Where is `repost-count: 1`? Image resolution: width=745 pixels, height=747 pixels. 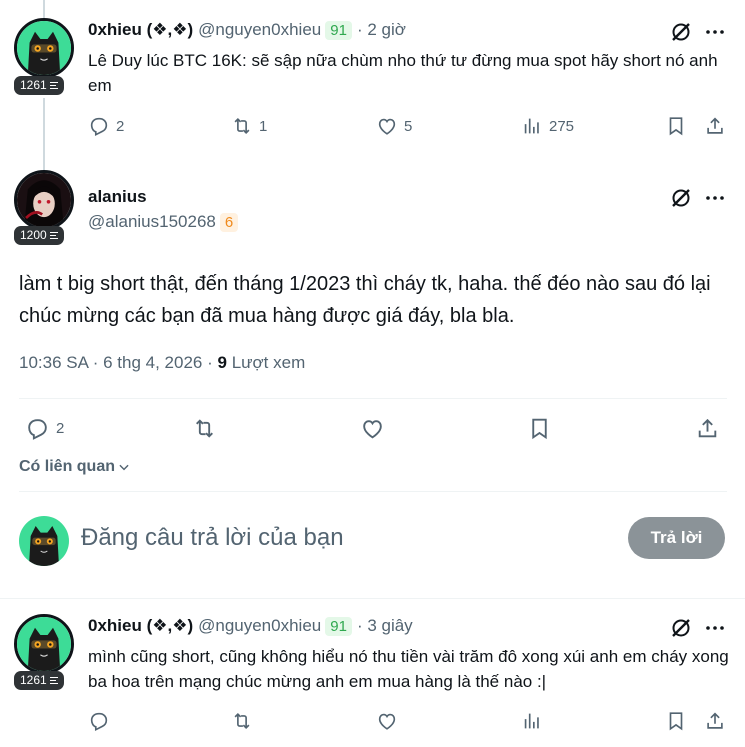 repost-count: 1 is located at coordinates (263, 126).